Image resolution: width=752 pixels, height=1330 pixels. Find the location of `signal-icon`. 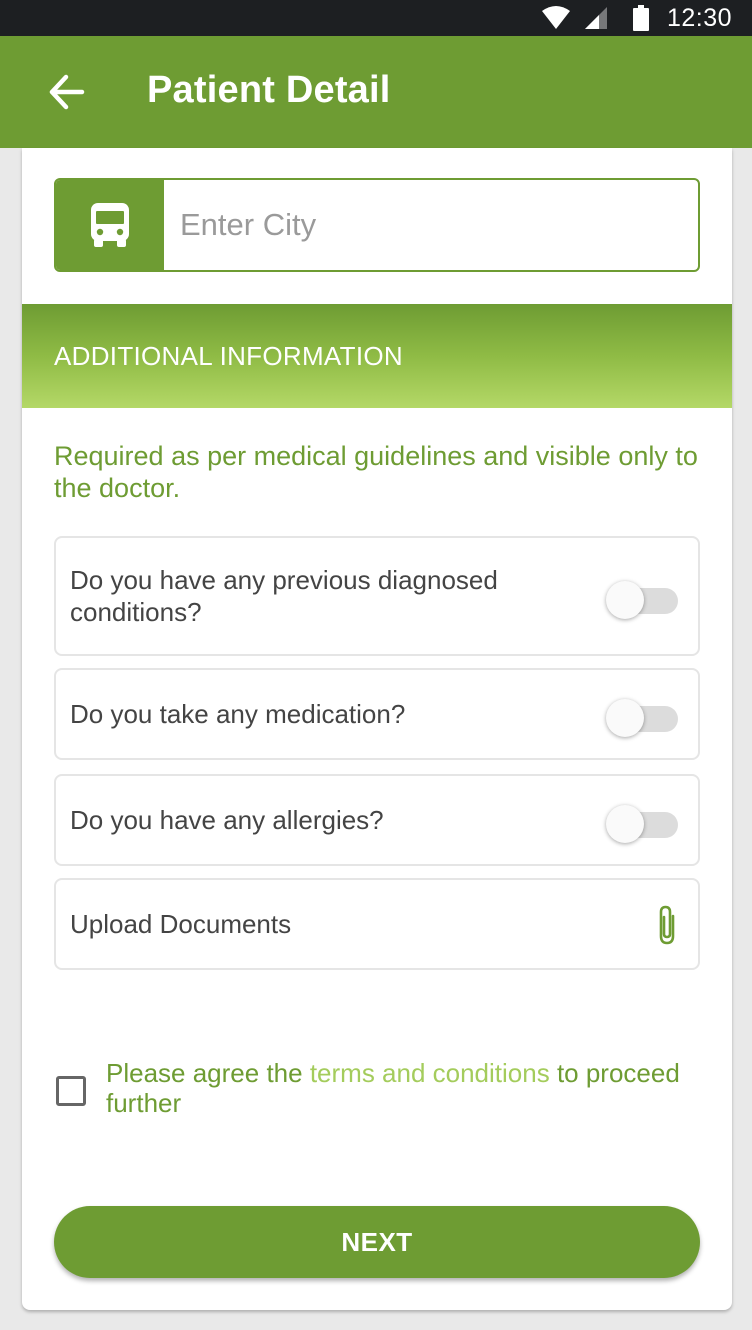

signal-icon is located at coordinates (595, 18).